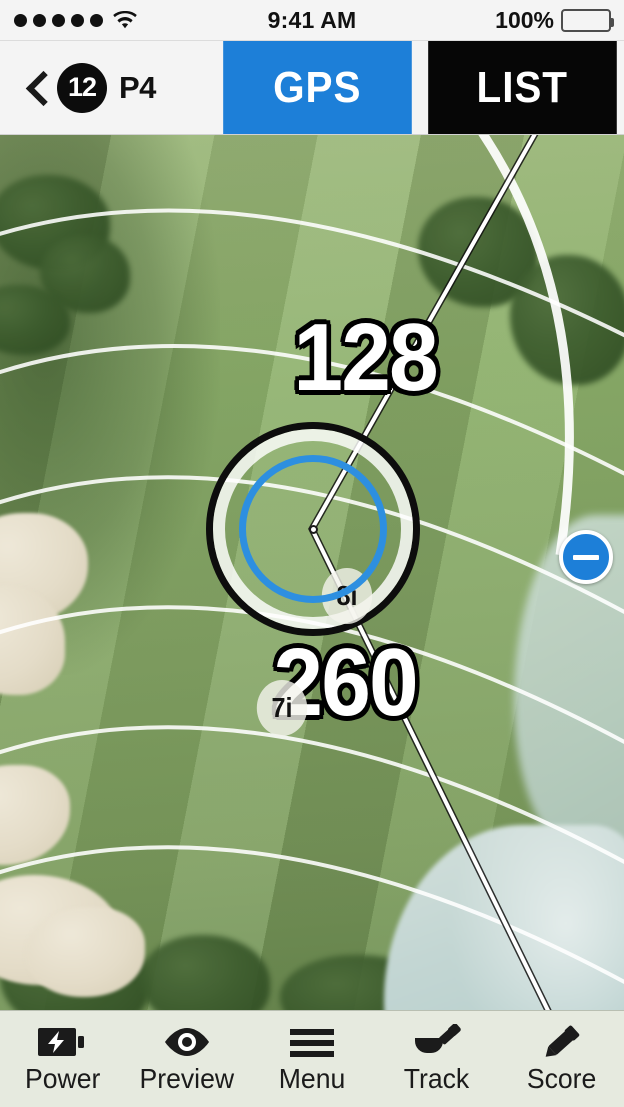 This screenshot has width=624, height=1107. I want to click on minus-icon, so click(586, 557).